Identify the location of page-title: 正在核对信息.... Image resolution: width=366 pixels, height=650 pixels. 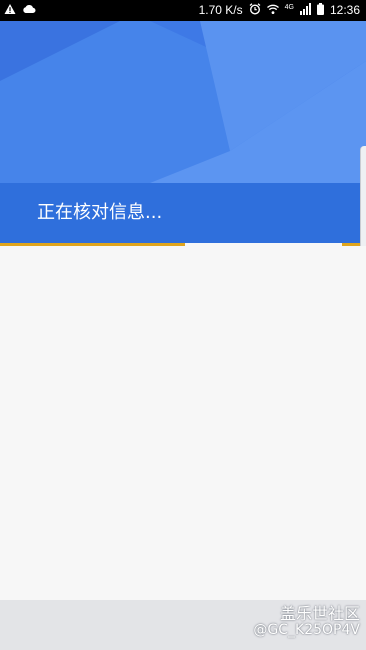
(100, 212).